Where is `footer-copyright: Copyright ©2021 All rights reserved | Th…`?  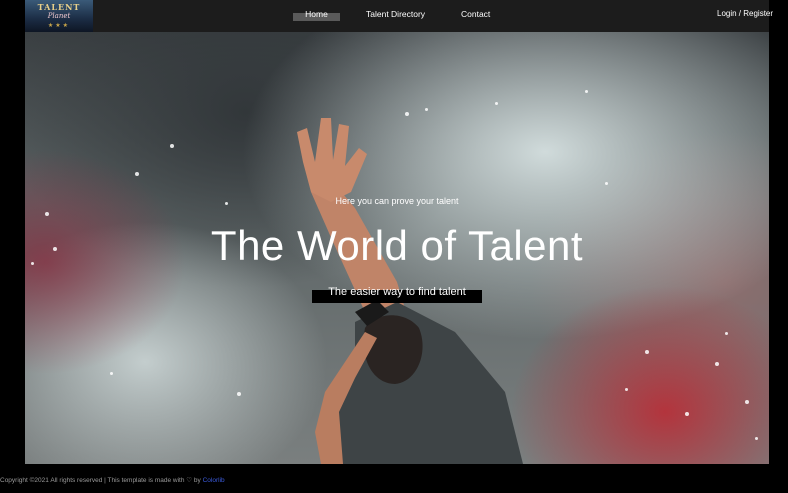 footer-copyright: Copyright ©2021 All rights reserved | Th… is located at coordinates (101, 480).